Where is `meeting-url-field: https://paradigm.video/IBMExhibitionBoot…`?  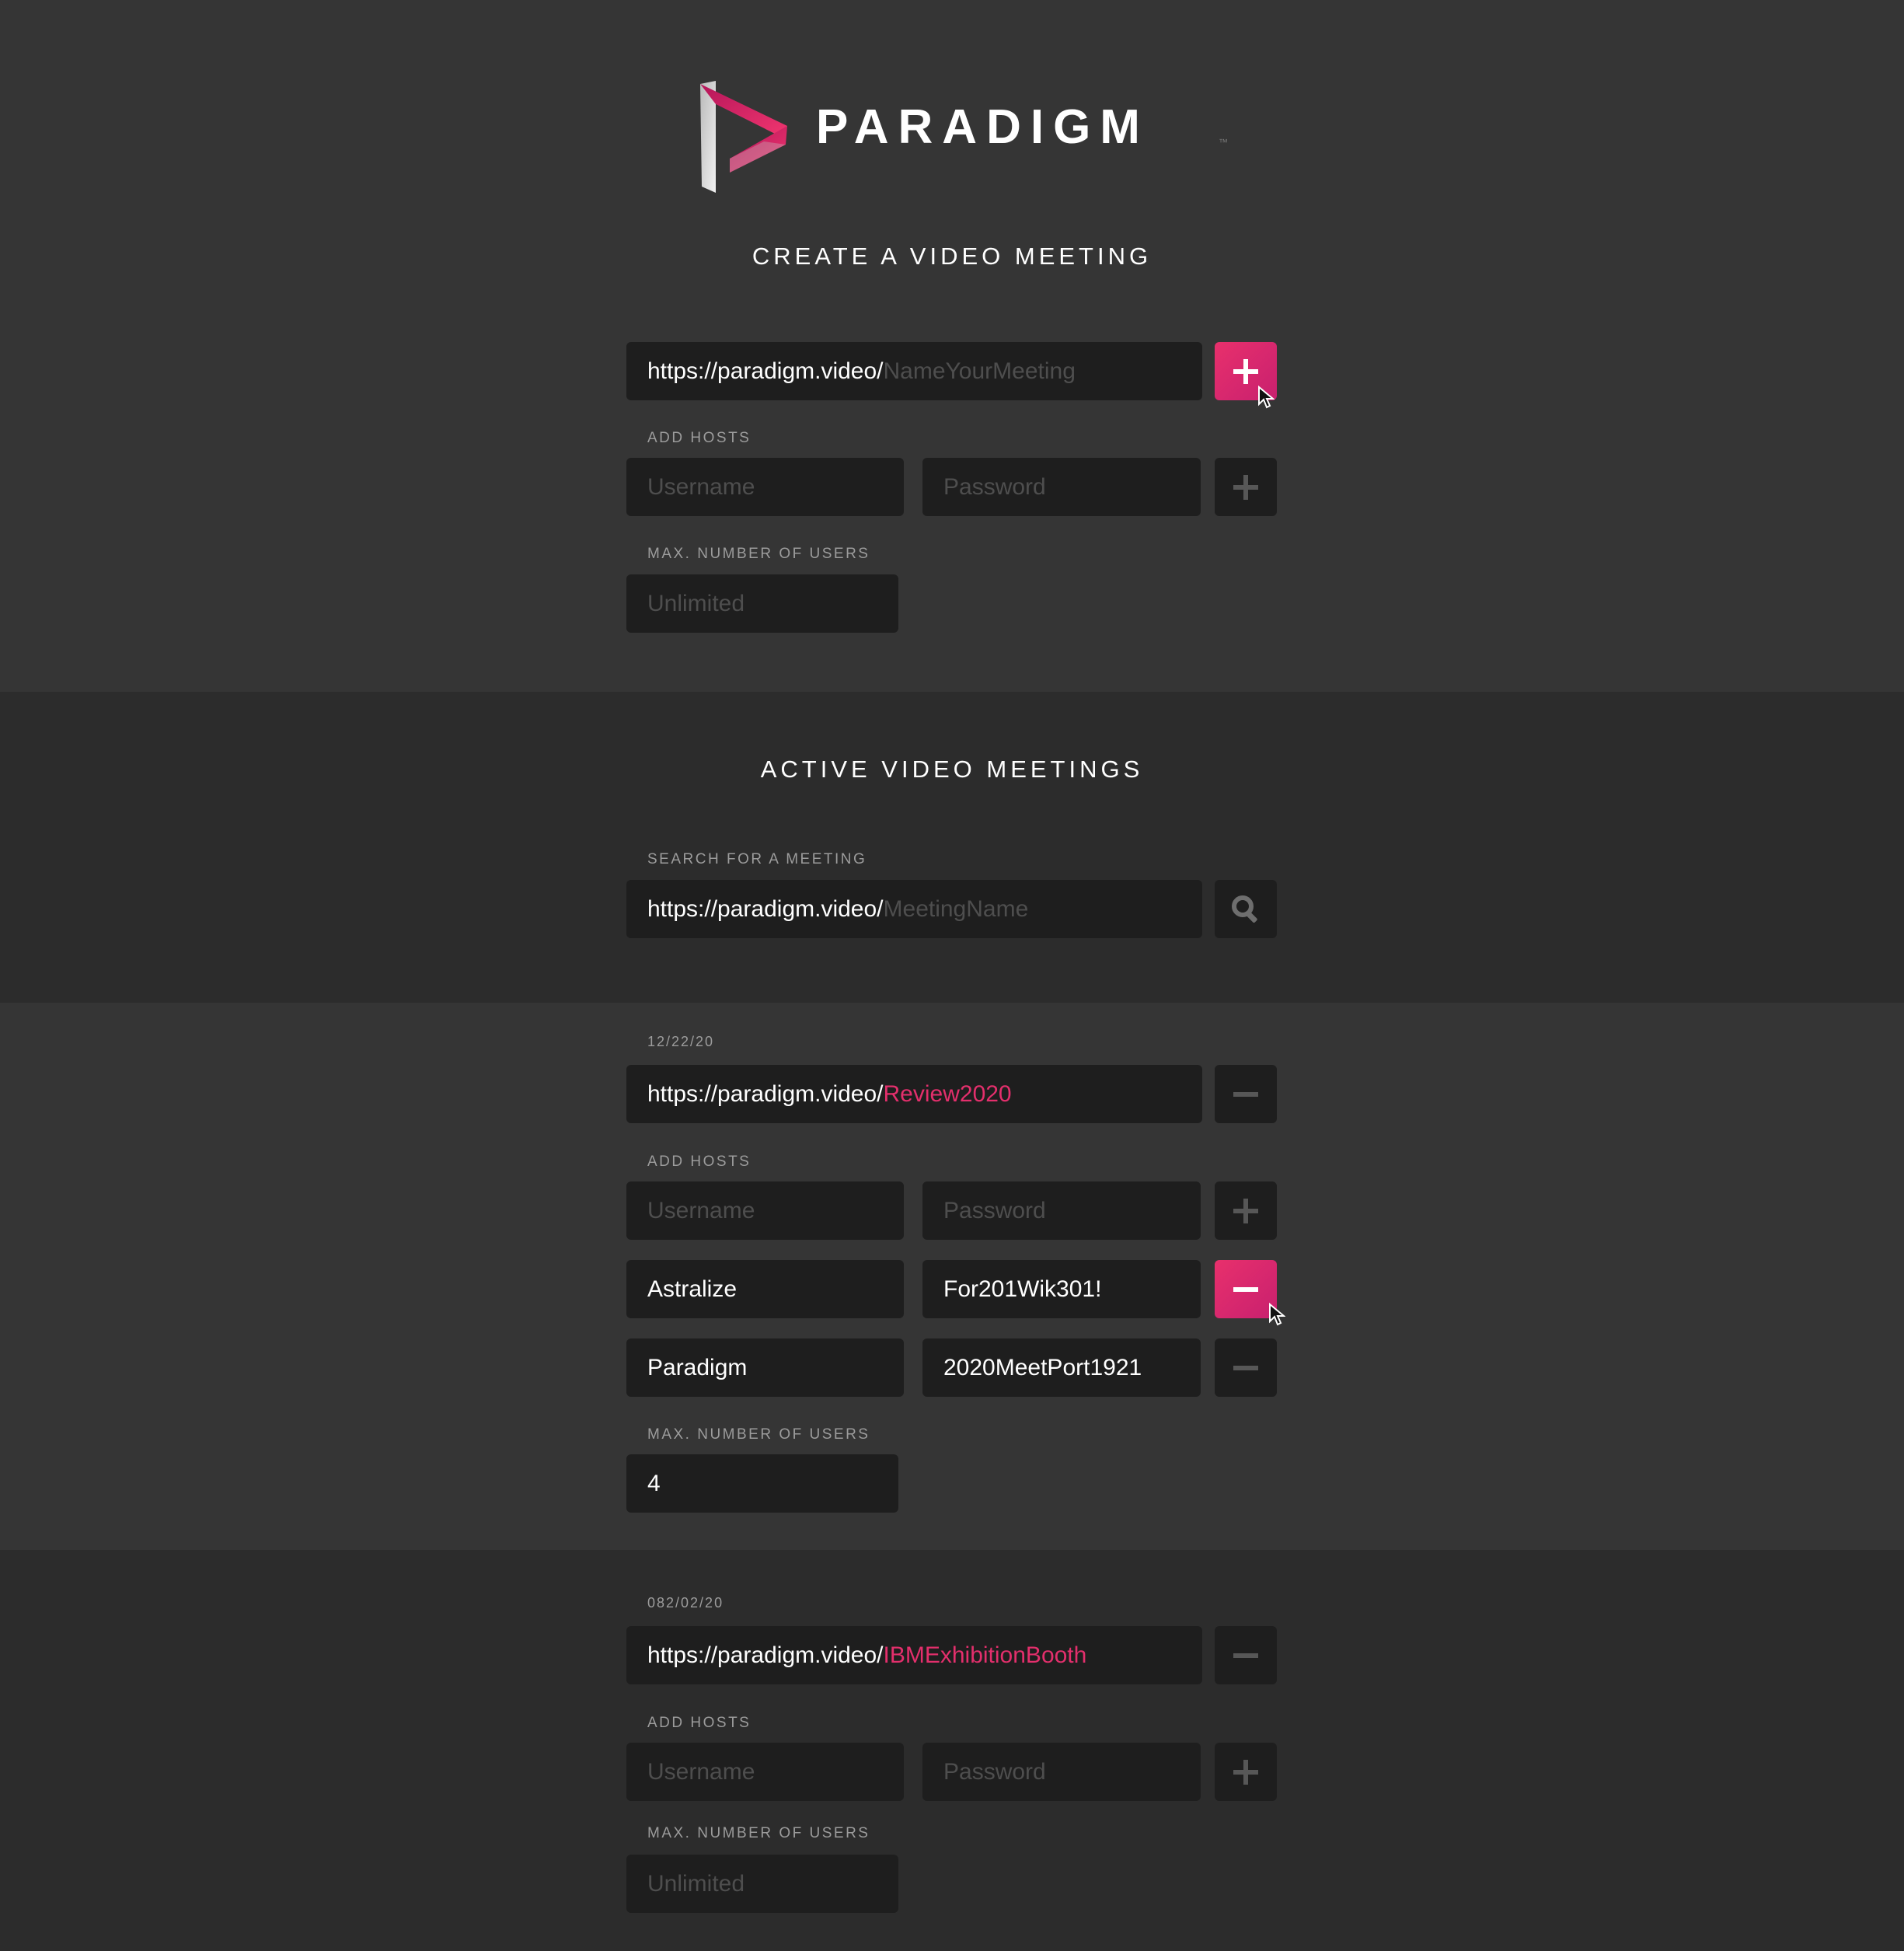 meeting-url-field: https://paradigm.video/IBMExhibitionBoot… is located at coordinates (914, 1655).